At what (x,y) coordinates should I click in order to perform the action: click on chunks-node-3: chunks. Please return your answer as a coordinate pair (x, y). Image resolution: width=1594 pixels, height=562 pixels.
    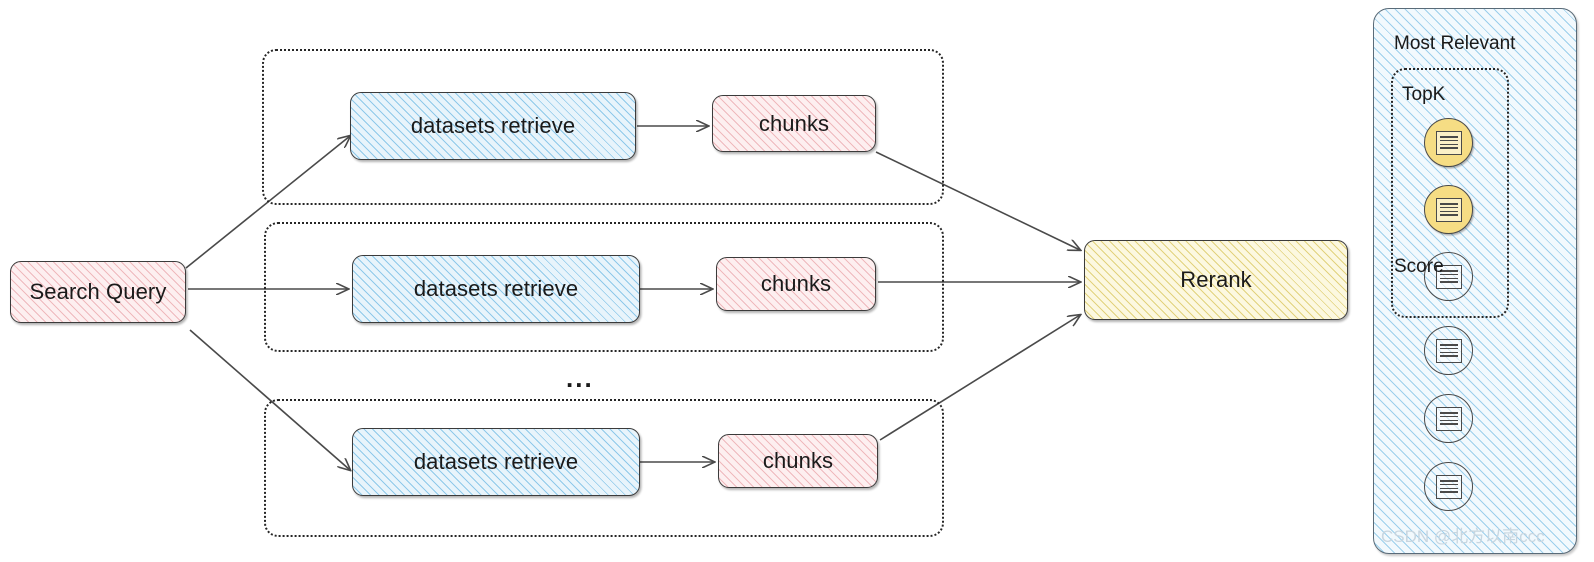
    Looking at the image, I should click on (798, 461).